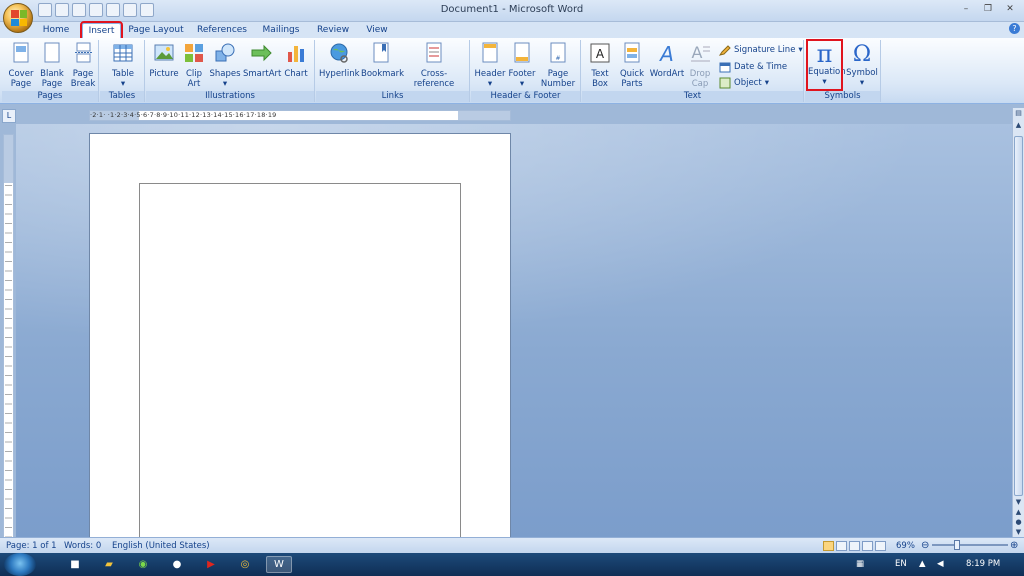 The width and height of the screenshot is (1024, 576). I want to click on zoom-slider-knob, so click(957, 545).